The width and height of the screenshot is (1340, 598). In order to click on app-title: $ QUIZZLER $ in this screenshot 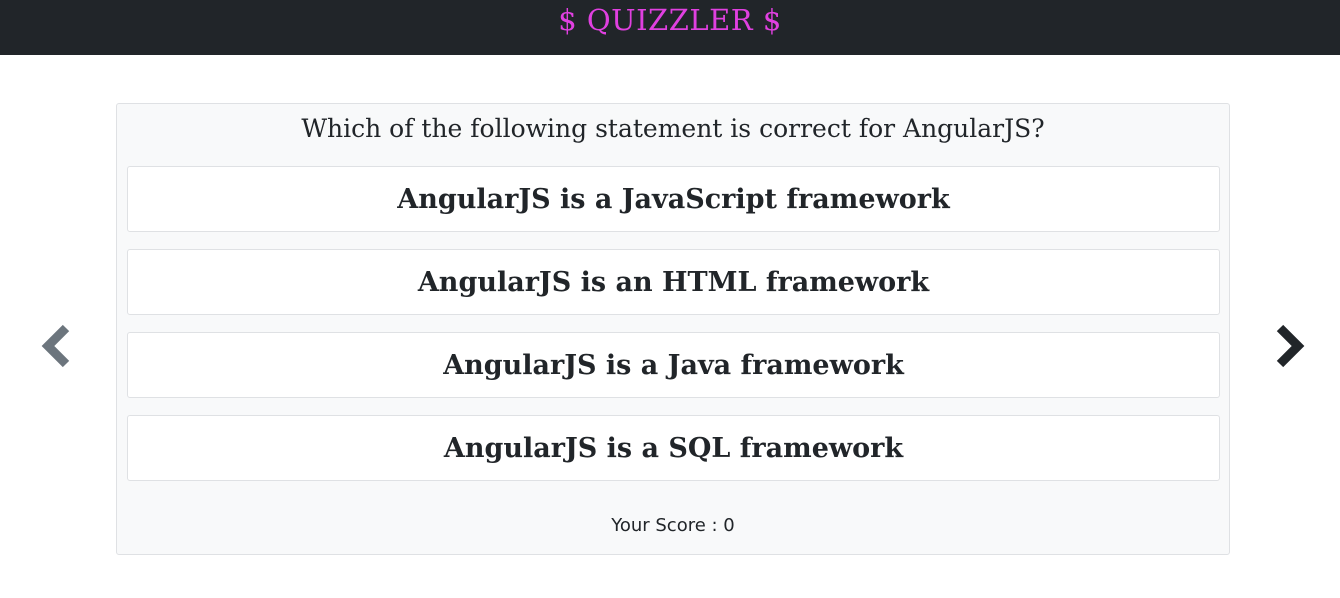, I will do `click(670, 20)`.